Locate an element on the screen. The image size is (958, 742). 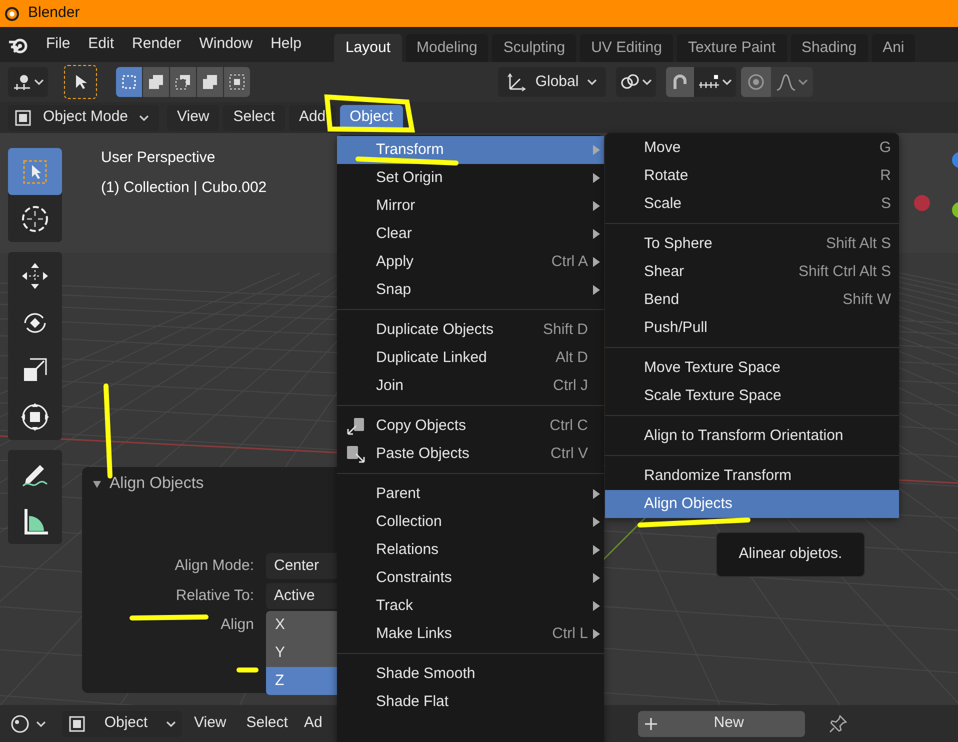
viewport-info-text: (1) Collection | Cubo.002 is located at coordinates (184, 188).